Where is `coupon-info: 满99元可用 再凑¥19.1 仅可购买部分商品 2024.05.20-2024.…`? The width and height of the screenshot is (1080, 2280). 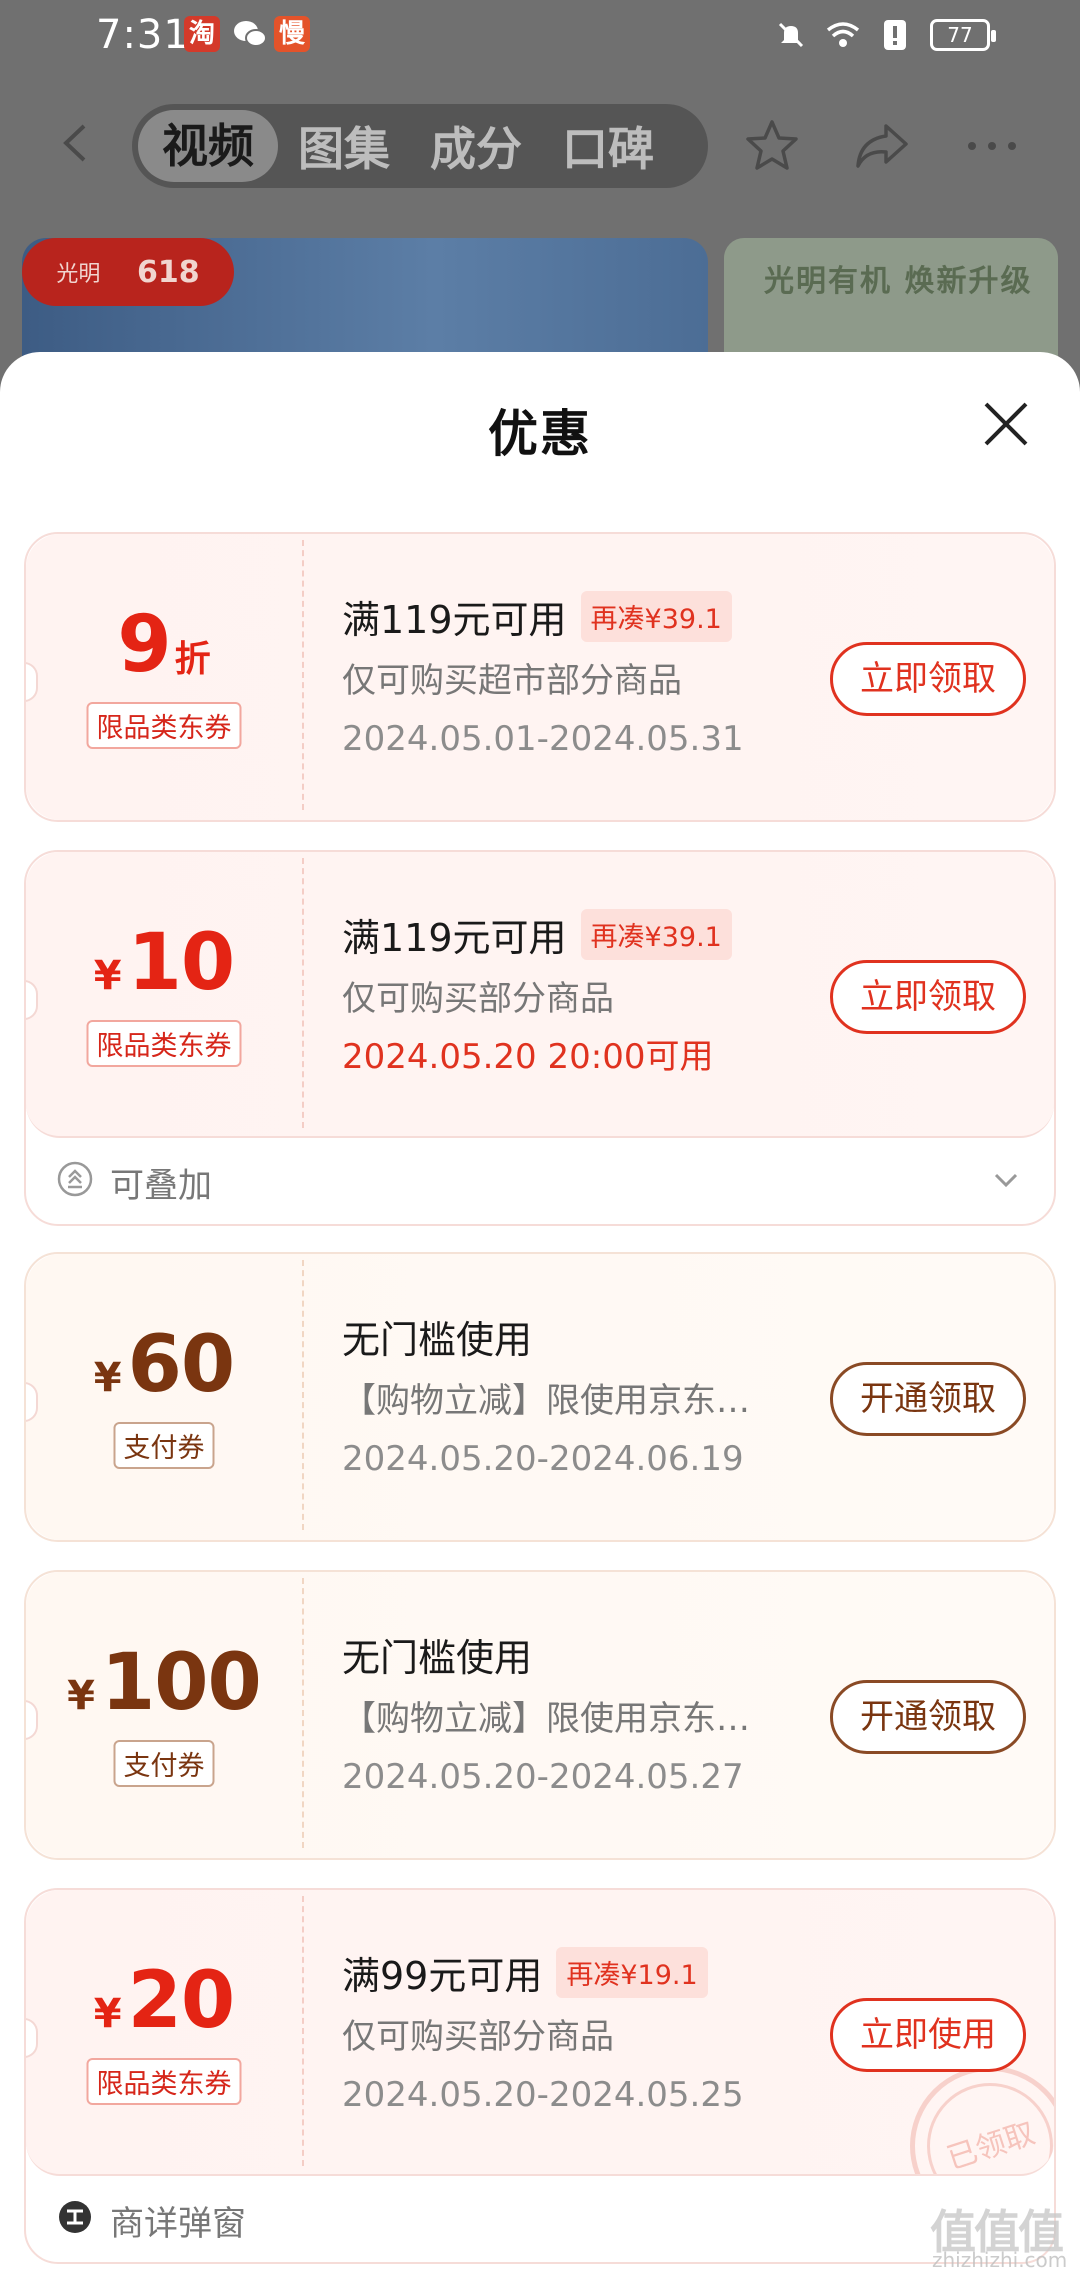 coupon-info: 满99元可用 再凑¥19.1 仅可购买部分商品 2024.05.20-2024.… is located at coordinates (592, 2033).